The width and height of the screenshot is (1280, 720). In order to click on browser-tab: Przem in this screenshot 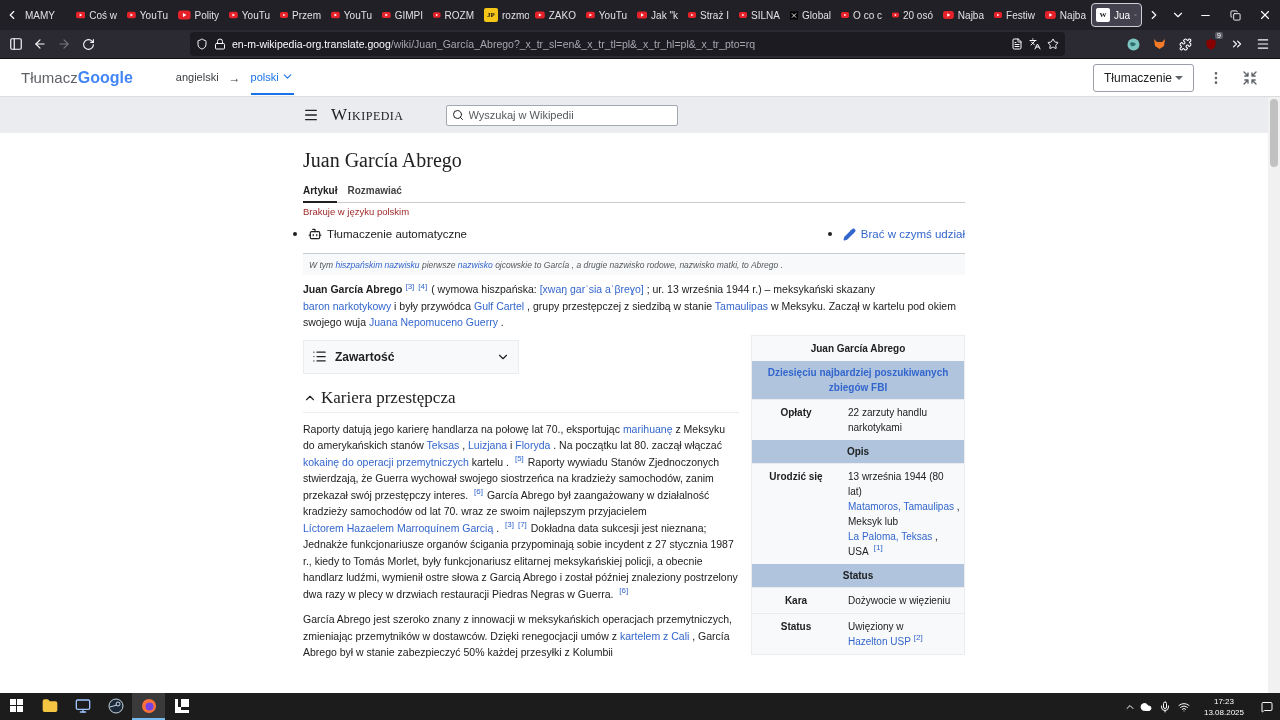, I will do `click(300, 15)`.